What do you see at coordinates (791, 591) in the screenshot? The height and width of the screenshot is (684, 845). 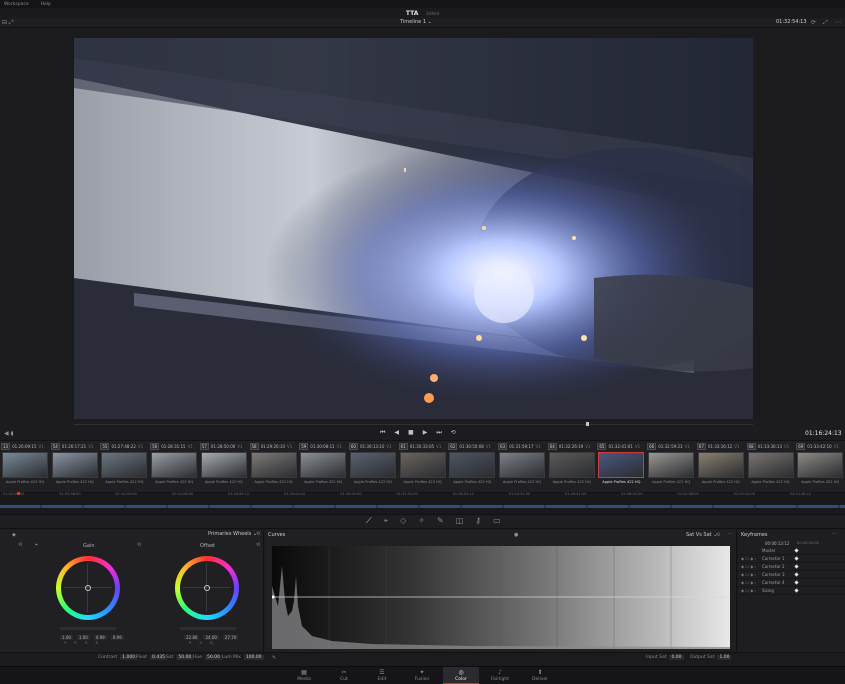 I see `keyframe-track-row: ◆ ☐ ◆ › Sizing` at bounding box center [791, 591].